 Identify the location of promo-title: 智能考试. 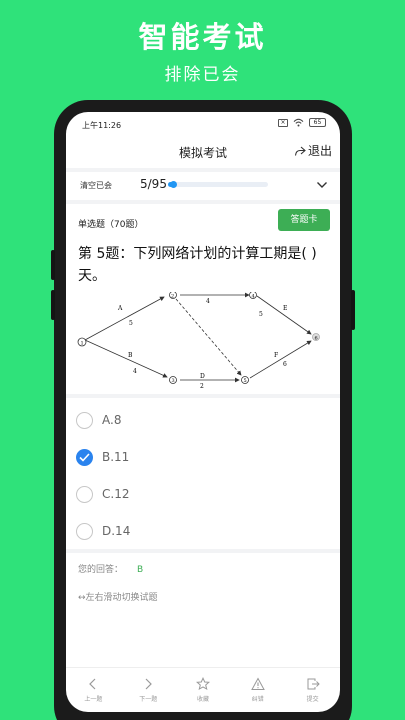
(202, 37).